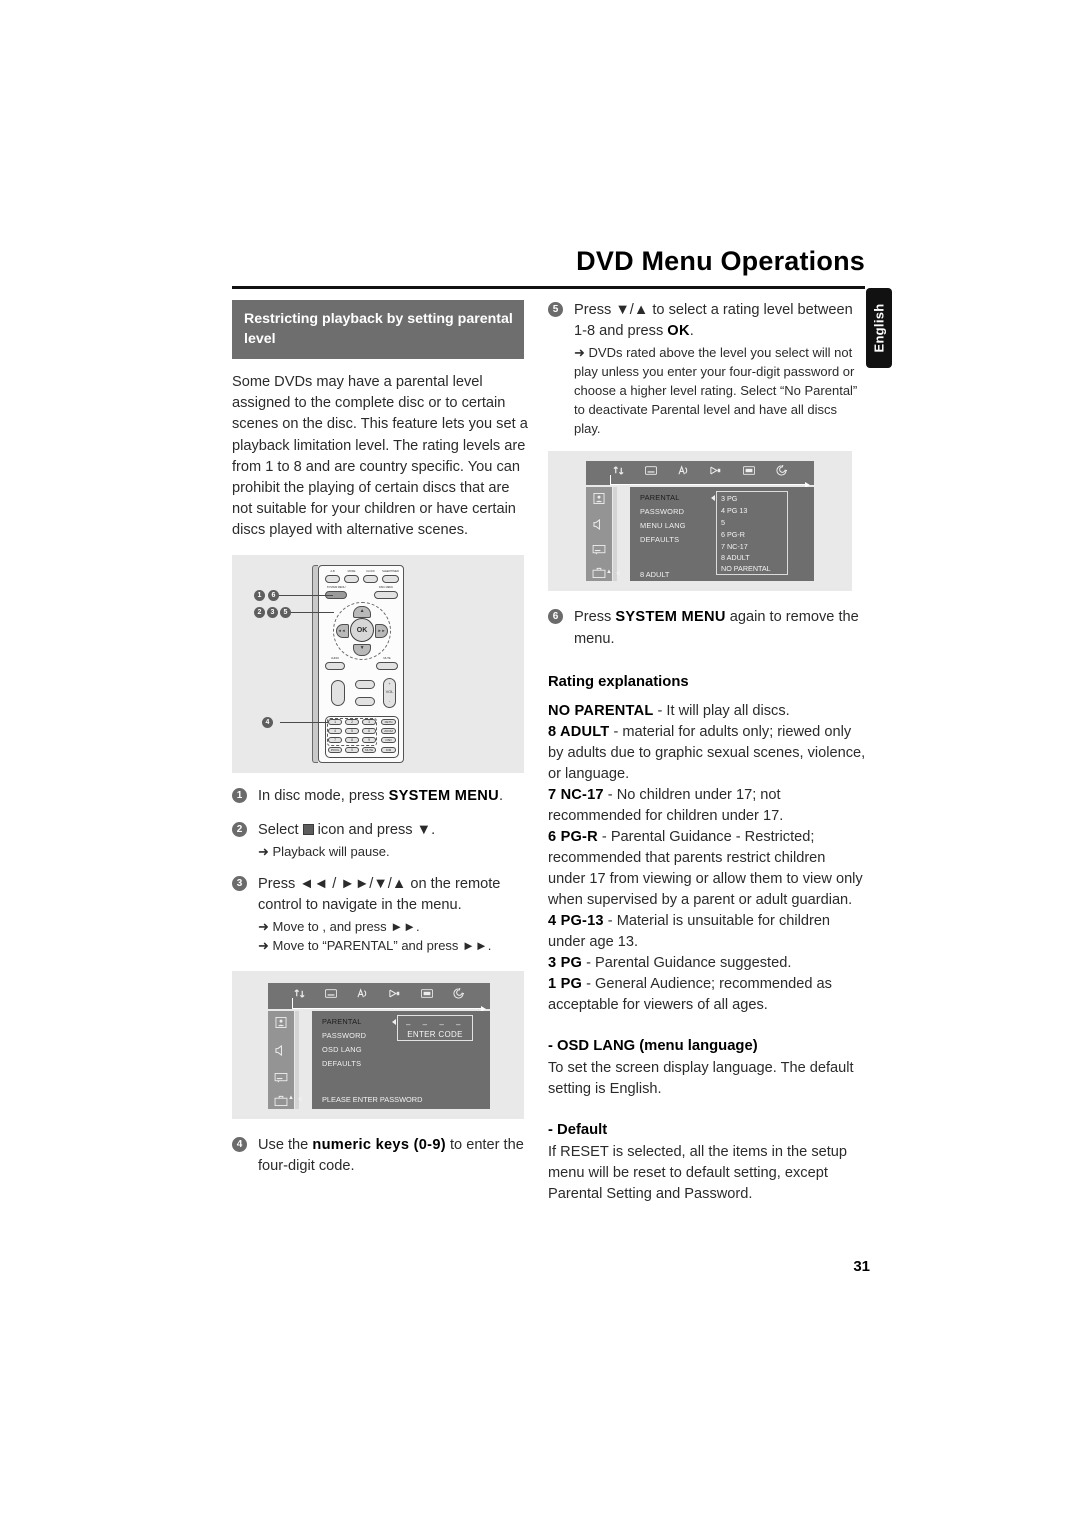 This screenshot has height=1528, width=1080. Describe the element at coordinates (344, 1035) in the screenshot. I see `osd-item-password-left: PASSWORD` at that location.